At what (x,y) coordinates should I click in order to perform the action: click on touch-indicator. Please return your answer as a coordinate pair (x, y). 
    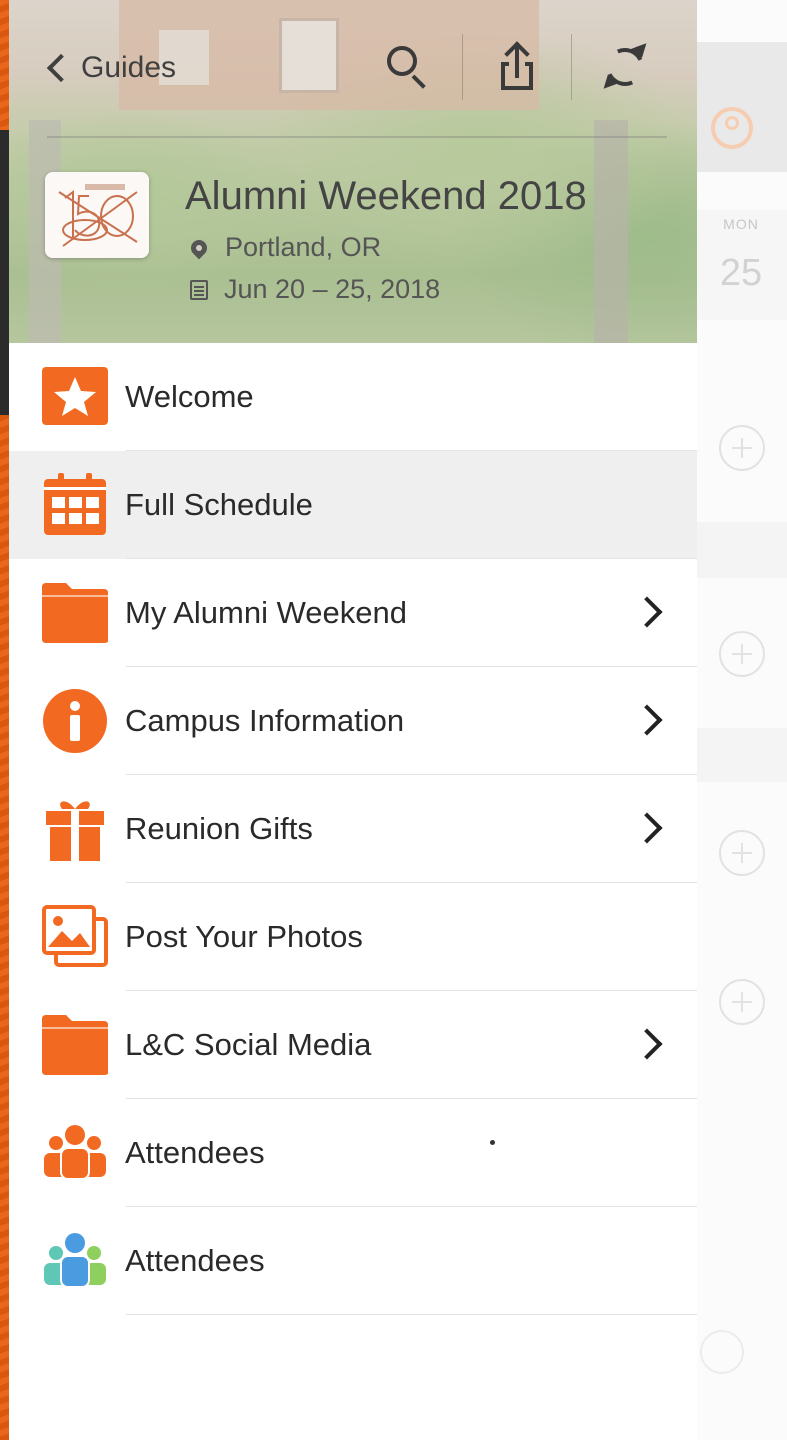
    Looking at the image, I should click on (492, 1142).